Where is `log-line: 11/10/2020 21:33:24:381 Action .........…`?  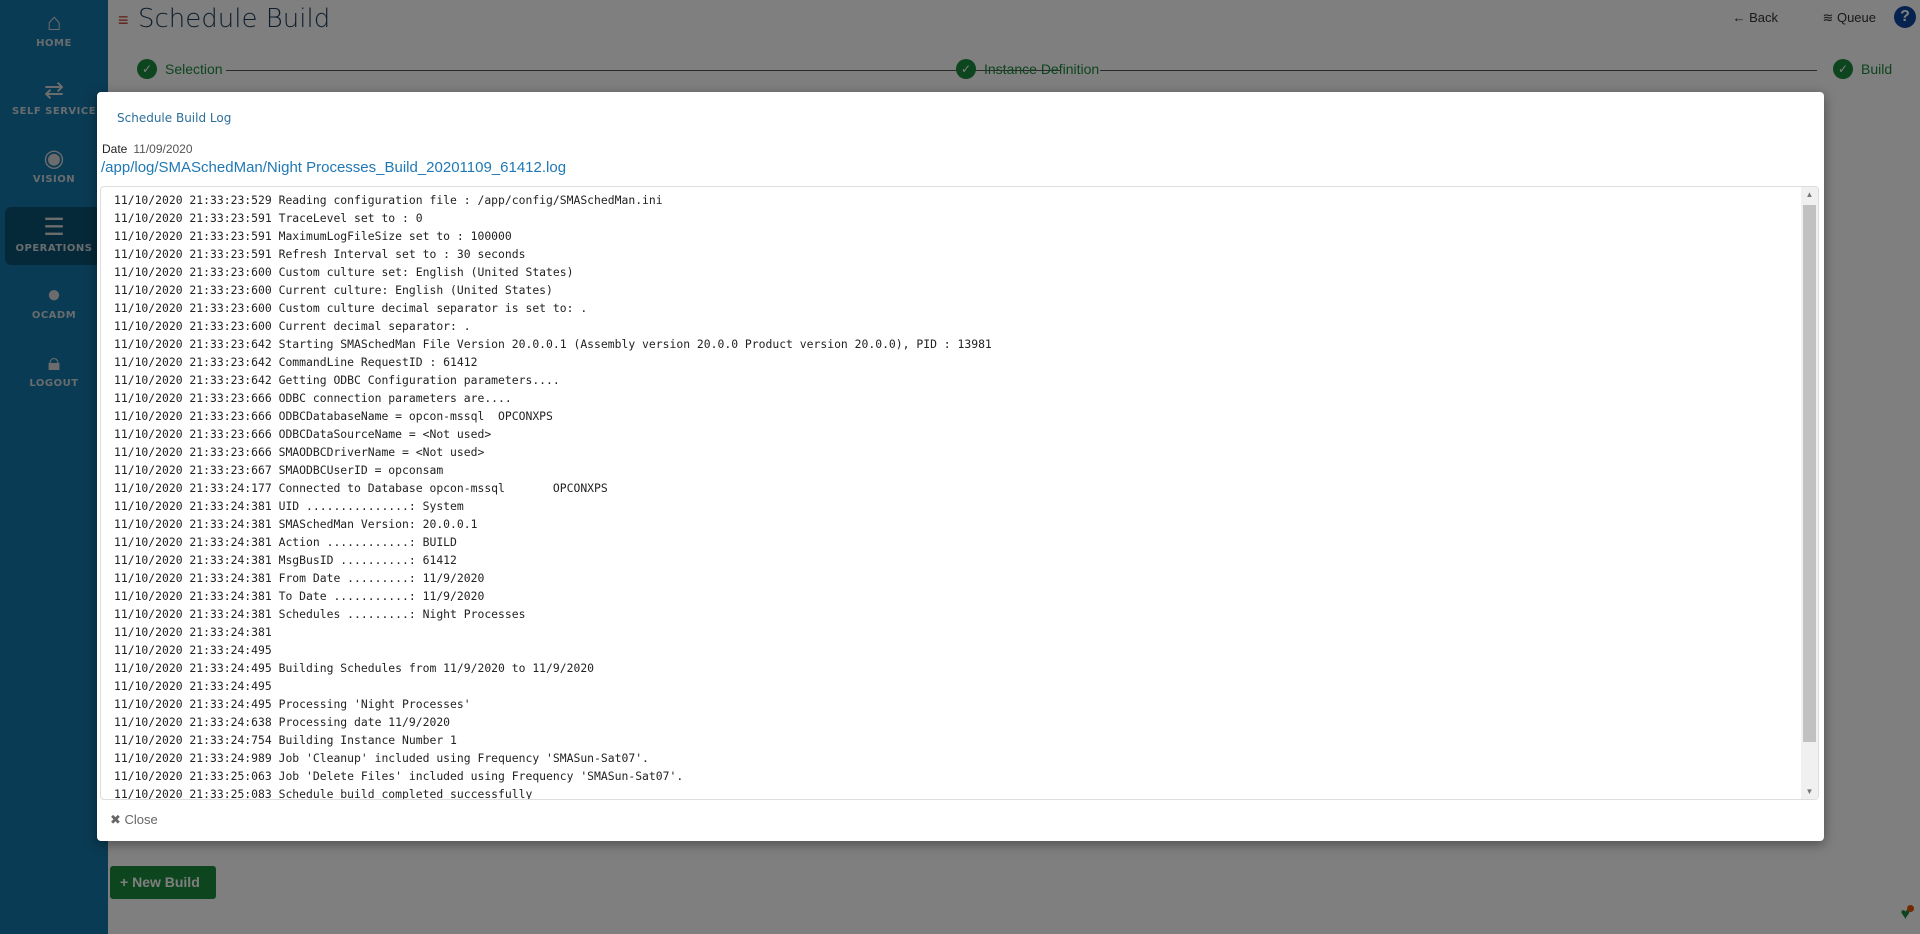 log-line: 11/10/2020 21:33:24:381 Action .........… is located at coordinates (285, 542).